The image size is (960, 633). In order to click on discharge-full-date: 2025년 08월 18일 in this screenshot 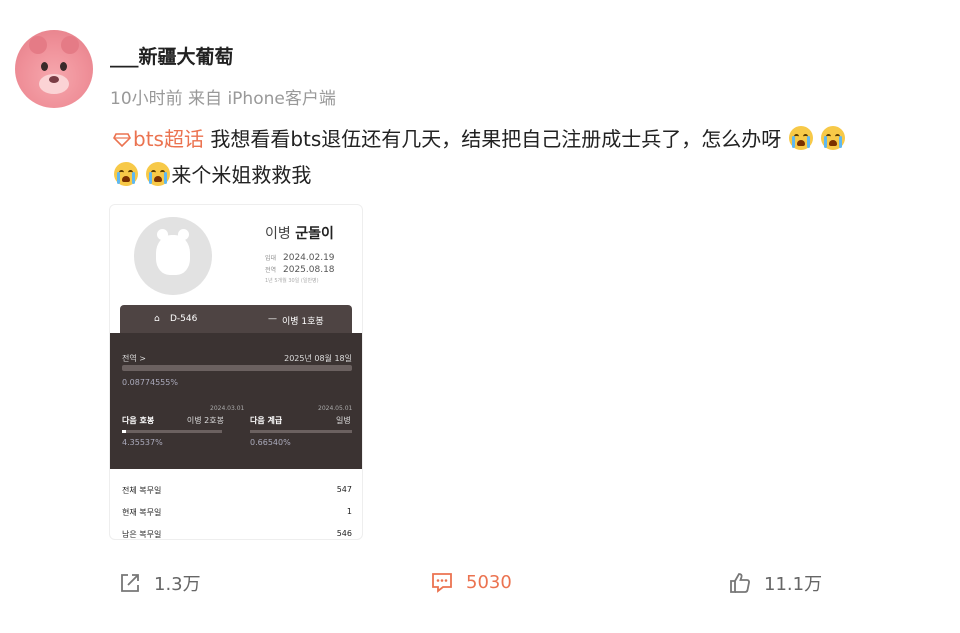, I will do `click(318, 358)`.